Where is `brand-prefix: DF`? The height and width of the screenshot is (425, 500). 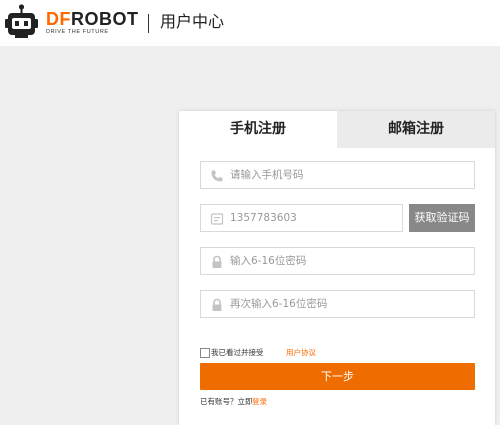
brand-prefix: DF is located at coordinates (58, 19).